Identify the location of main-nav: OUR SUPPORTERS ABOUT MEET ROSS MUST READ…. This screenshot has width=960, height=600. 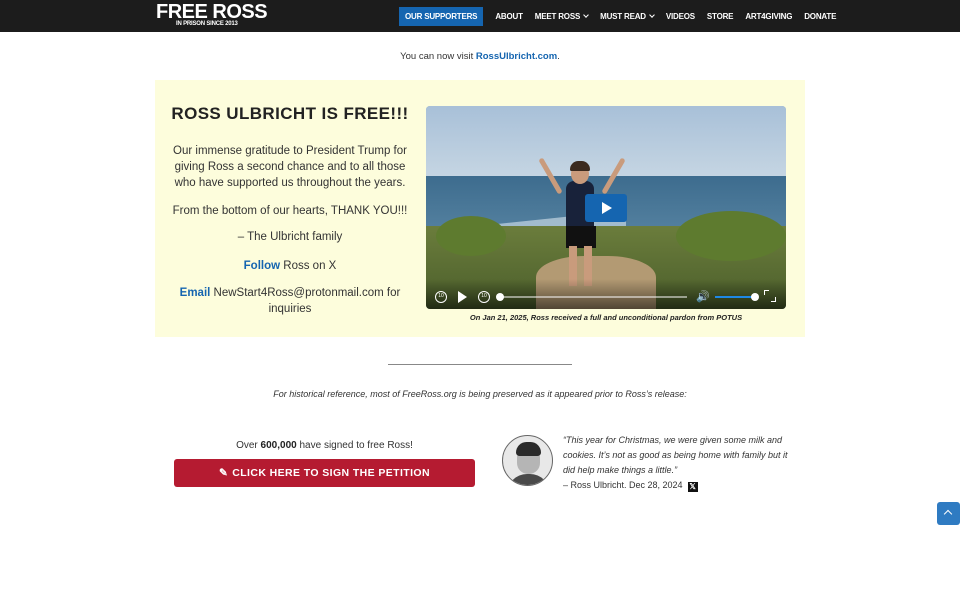
(623, 16).